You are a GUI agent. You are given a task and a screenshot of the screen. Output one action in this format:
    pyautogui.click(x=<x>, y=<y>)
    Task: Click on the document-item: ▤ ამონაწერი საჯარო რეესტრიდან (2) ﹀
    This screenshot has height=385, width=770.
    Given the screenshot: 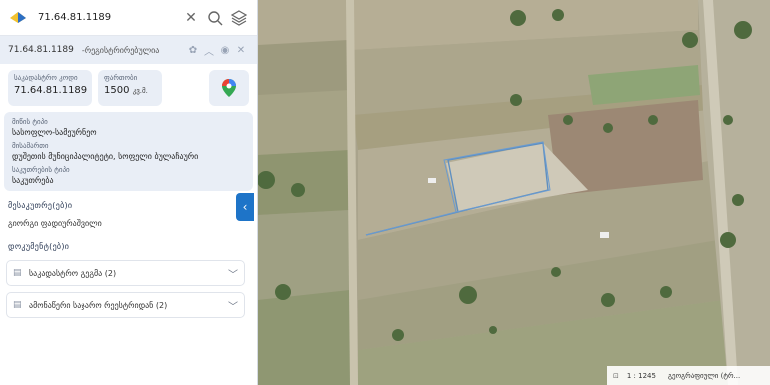 What is the action you would take?
    pyautogui.click(x=125, y=305)
    